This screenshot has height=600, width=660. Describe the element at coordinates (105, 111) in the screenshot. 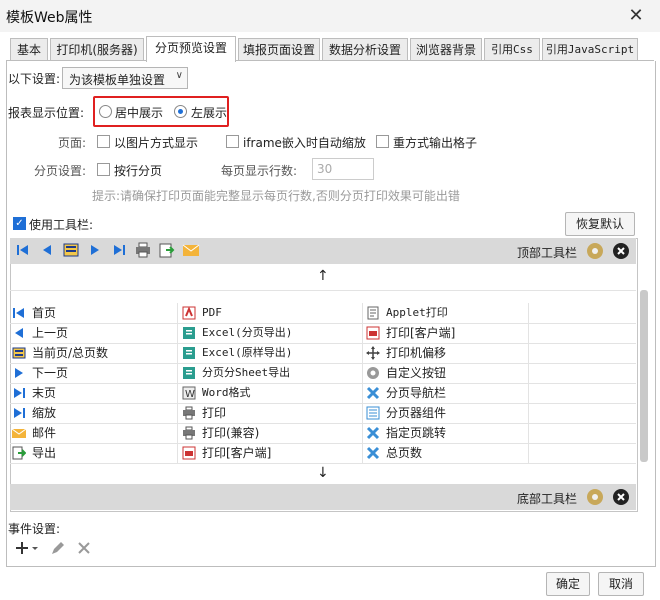

I see `radio-center` at that location.